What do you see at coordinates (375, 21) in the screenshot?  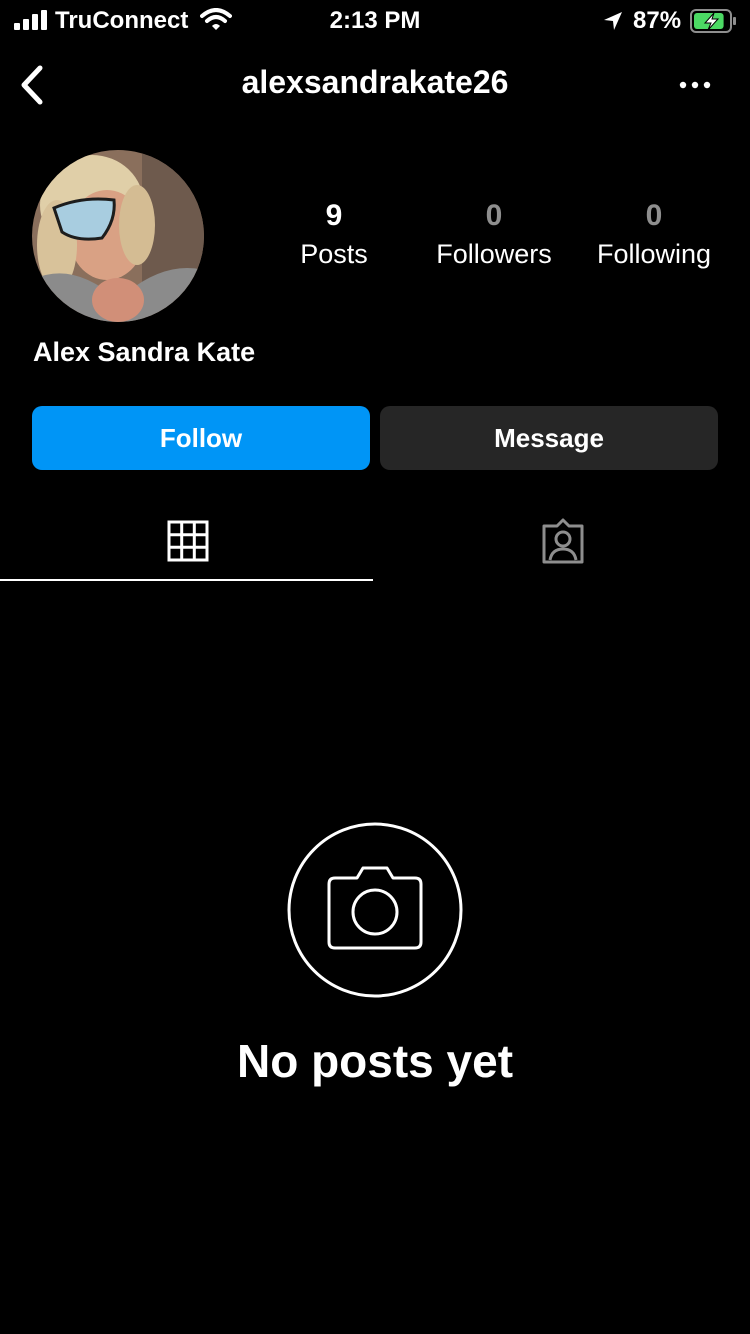 I see `status-bar: TruConnect 2:13 PM 87%` at bounding box center [375, 21].